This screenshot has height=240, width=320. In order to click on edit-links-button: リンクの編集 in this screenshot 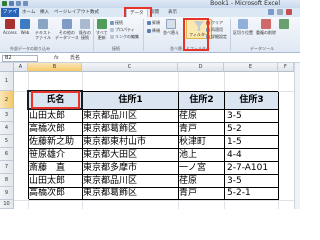, I will do `click(124, 36)`.